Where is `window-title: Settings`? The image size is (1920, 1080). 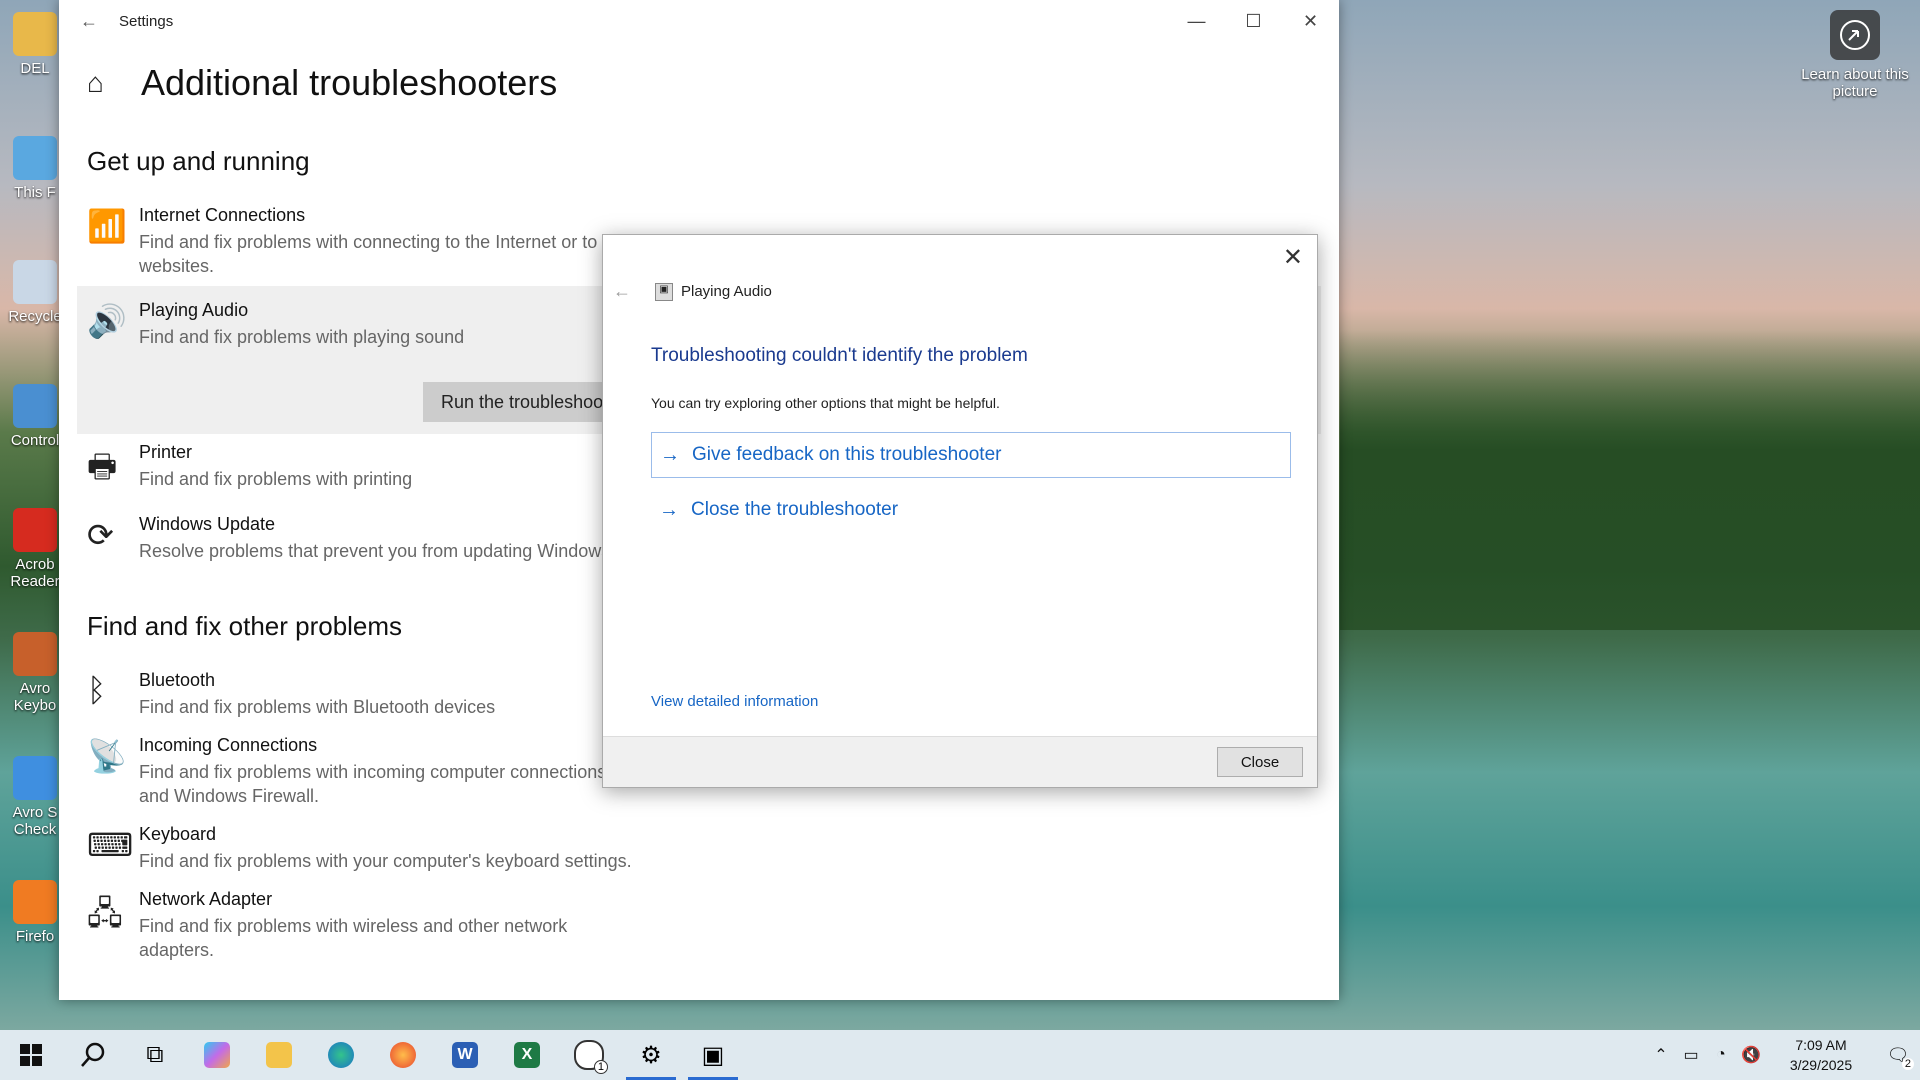 window-title: Settings is located at coordinates (146, 21).